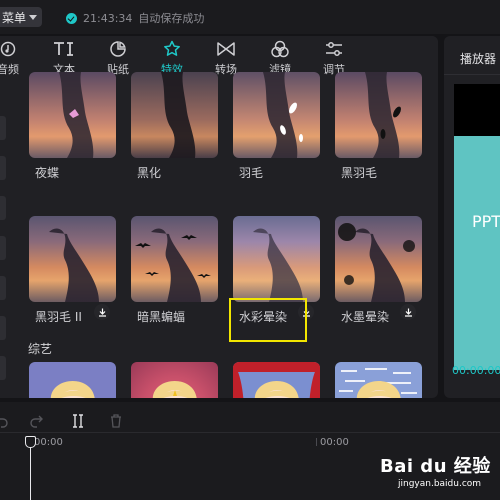 The height and width of the screenshot is (500, 500). I want to click on effects-icon, so click(172, 49).